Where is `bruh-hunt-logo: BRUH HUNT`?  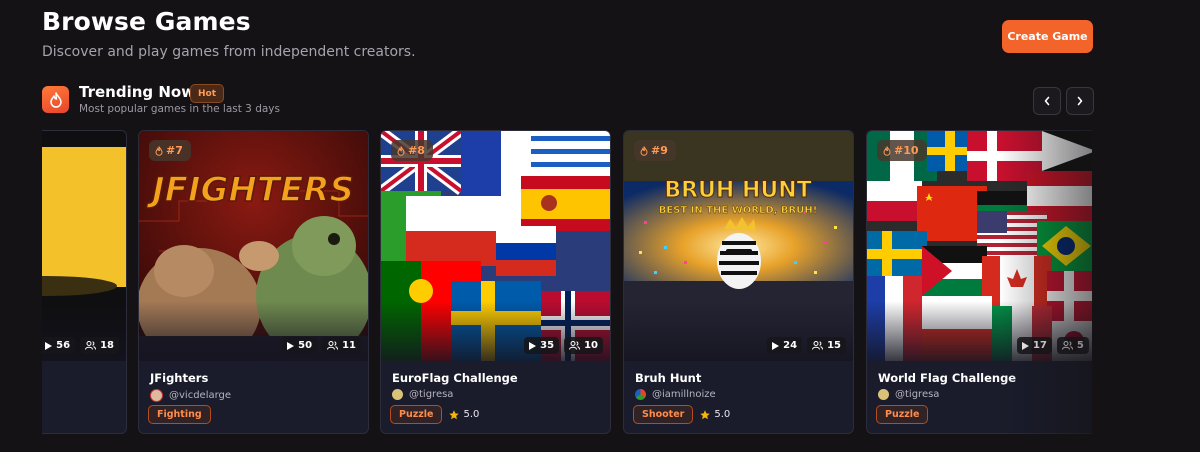 bruh-hunt-logo: BRUH HUNT is located at coordinates (737, 190).